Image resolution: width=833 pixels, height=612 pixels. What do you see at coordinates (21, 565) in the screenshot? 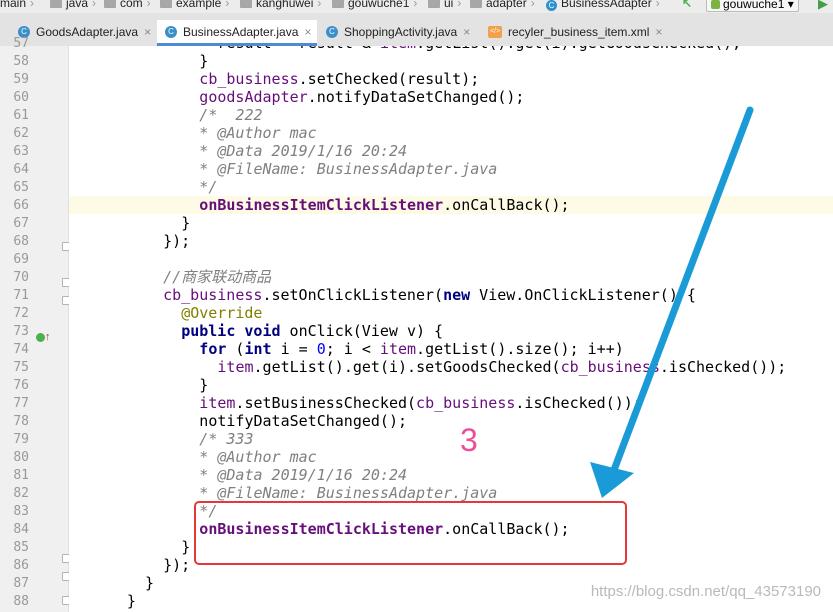
I see `line-number: 86` at bounding box center [21, 565].